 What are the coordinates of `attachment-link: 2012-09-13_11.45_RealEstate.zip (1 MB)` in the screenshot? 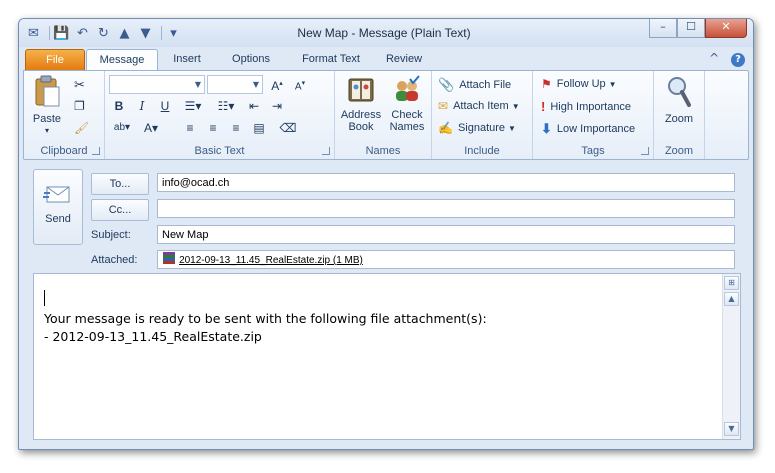 It's located at (271, 260).